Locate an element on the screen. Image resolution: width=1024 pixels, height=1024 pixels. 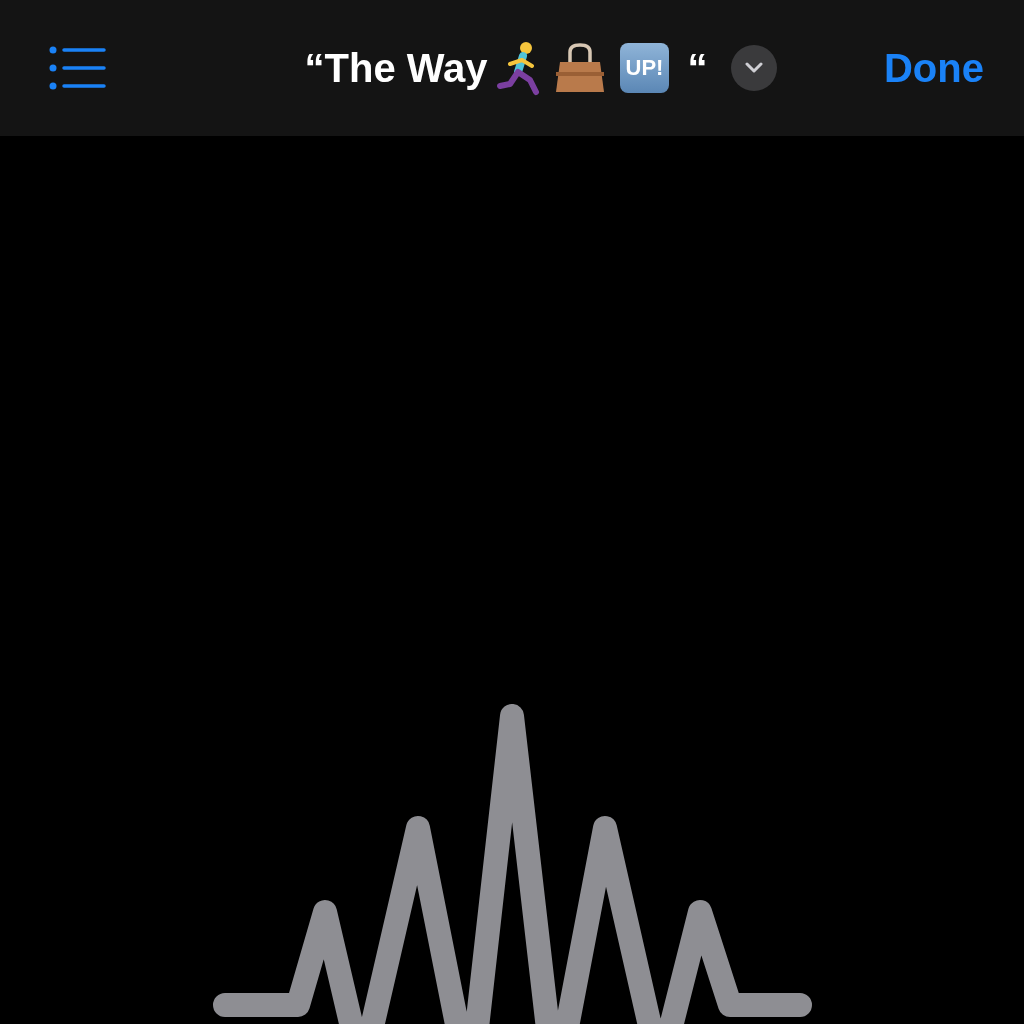
done-button: Done is located at coordinates (934, 68).